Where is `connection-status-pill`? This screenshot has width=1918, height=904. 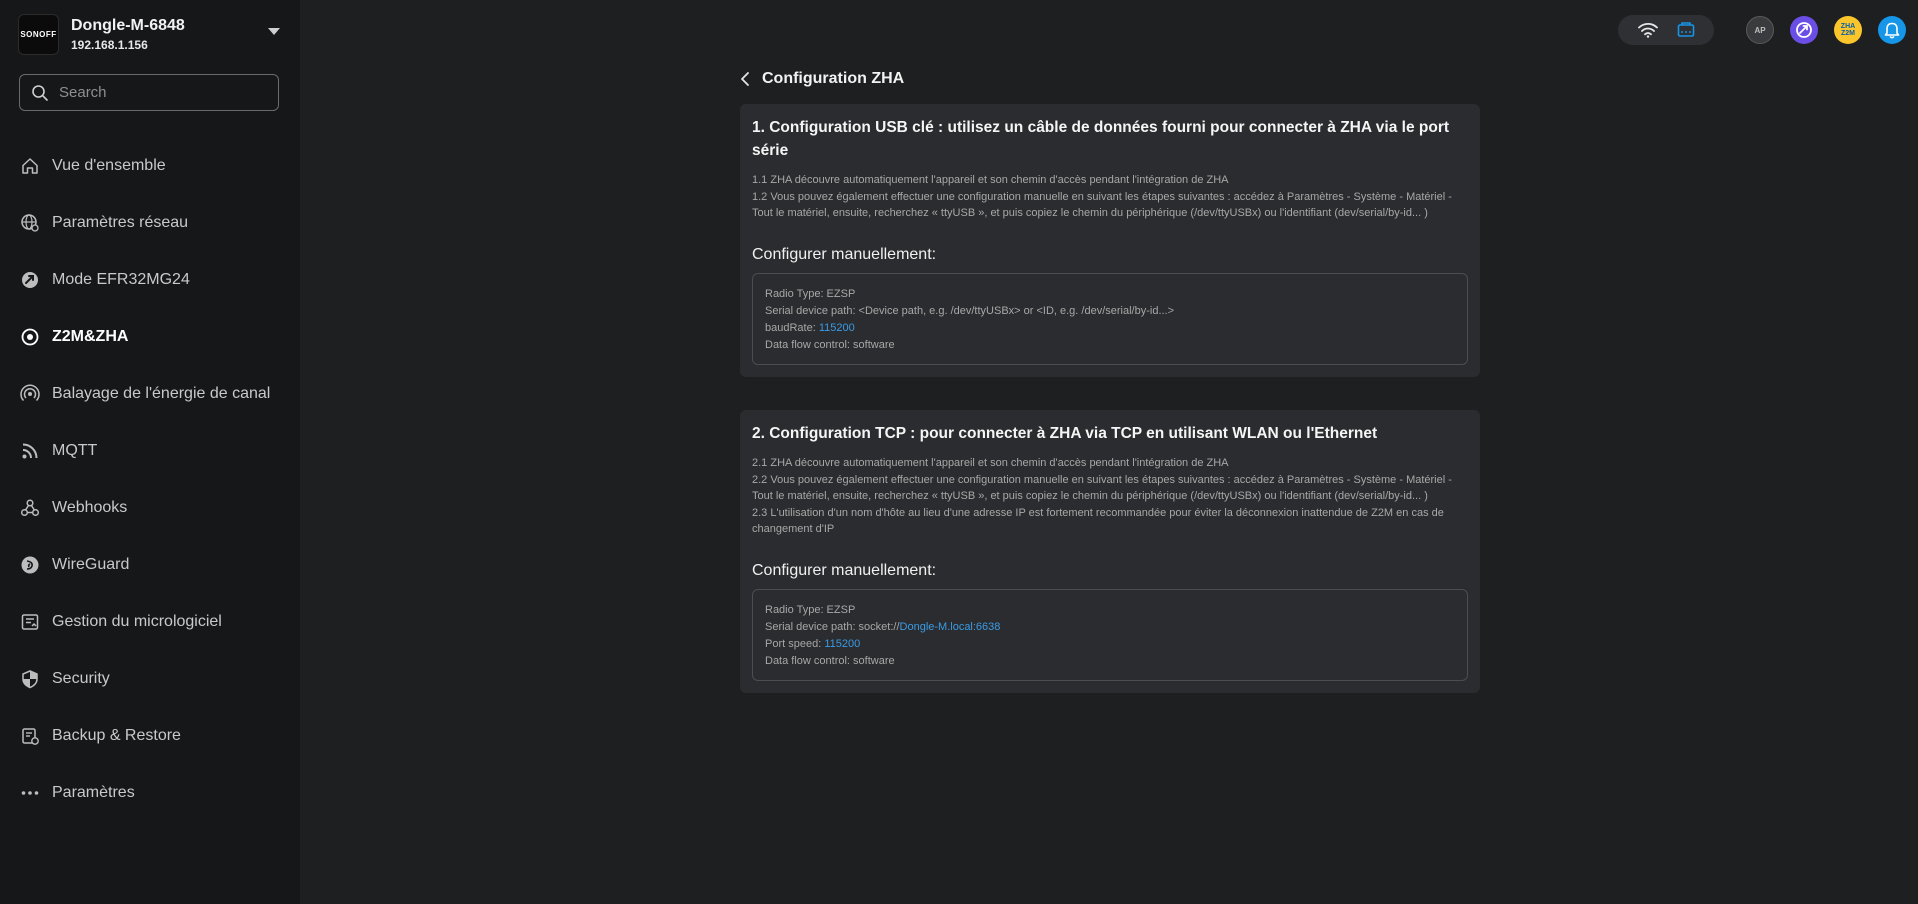 connection-status-pill is located at coordinates (1666, 30).